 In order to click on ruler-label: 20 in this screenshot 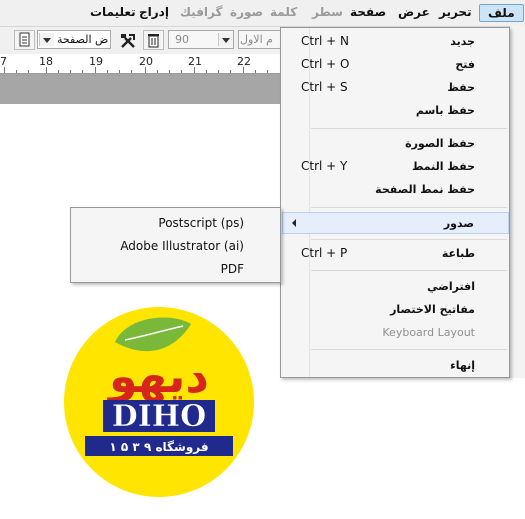, I will do `click(146, 61)`.